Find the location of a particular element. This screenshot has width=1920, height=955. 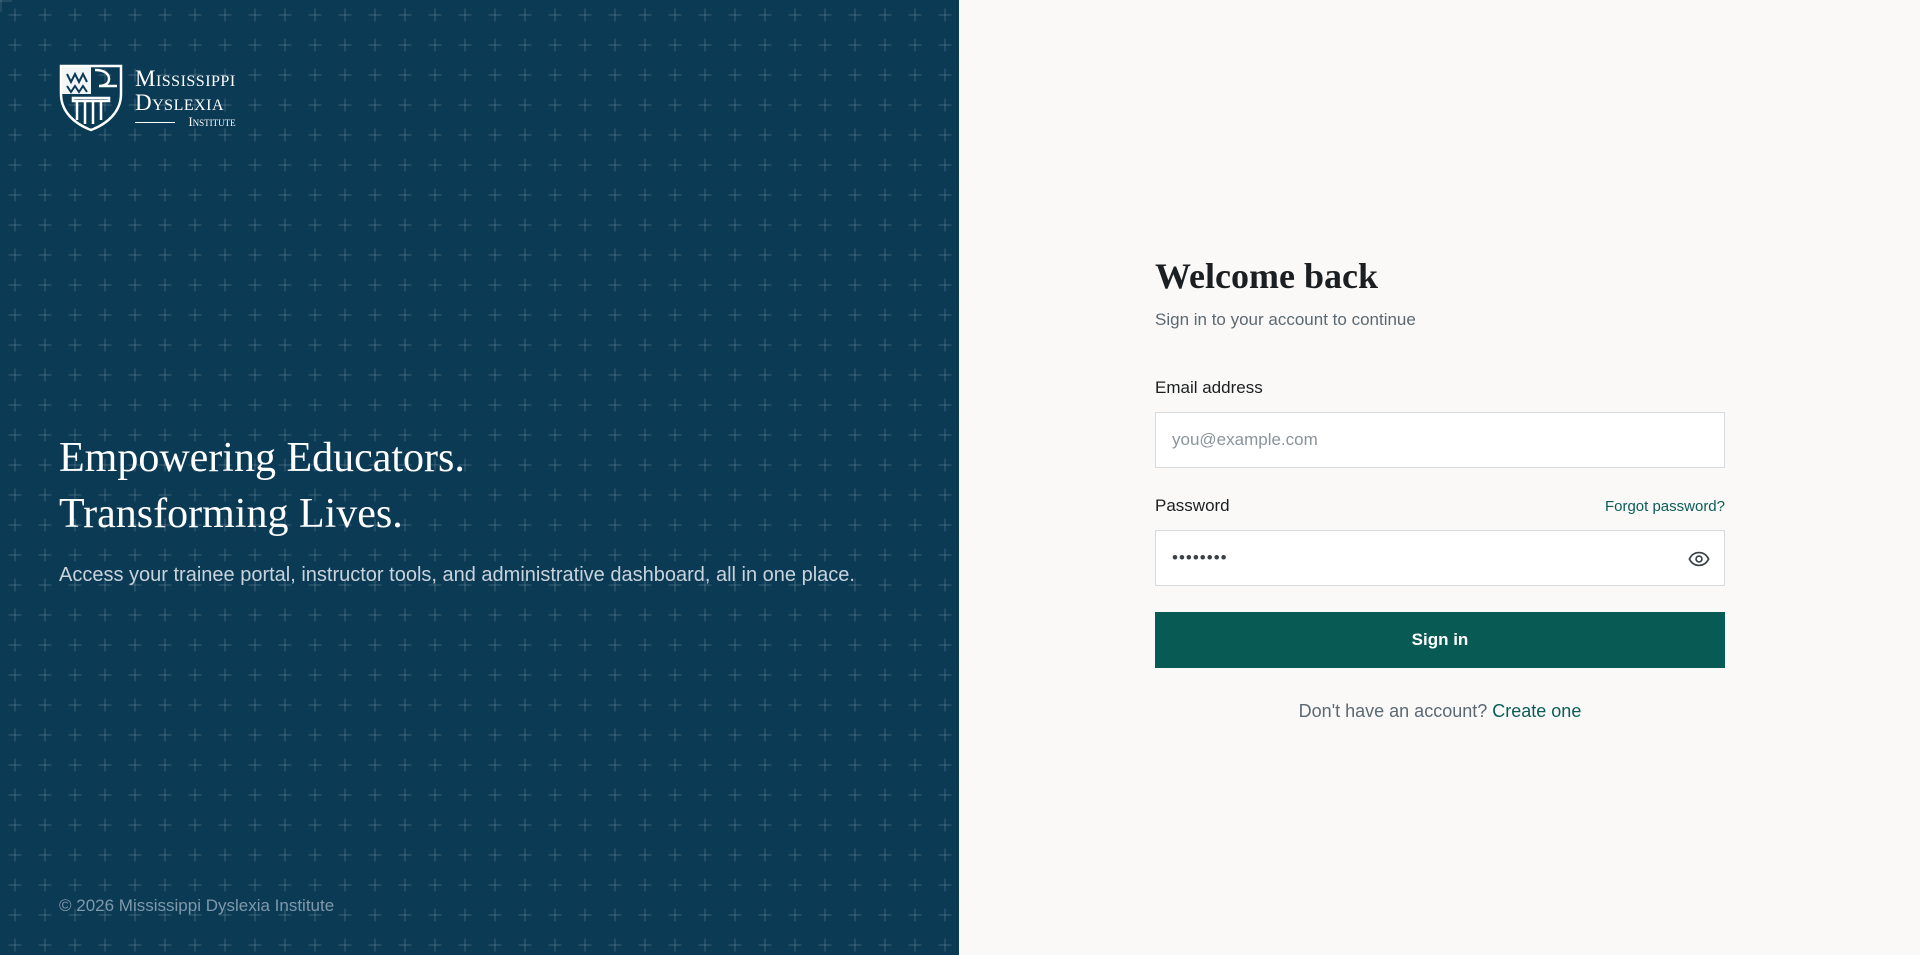

logo-line-3: Institute is located at coordinates (185, 121).